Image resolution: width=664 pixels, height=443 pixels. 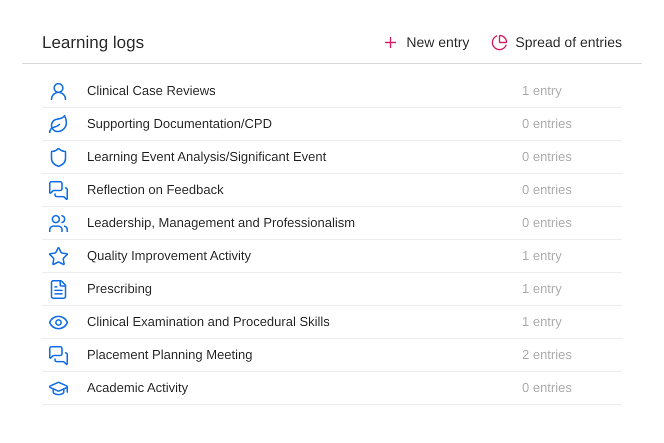 What do you see at coordinates (332, 355) in the screenshot?
I see `log-row: Placement Planning Meeting 2 entries` at bounding box center [332, 355].